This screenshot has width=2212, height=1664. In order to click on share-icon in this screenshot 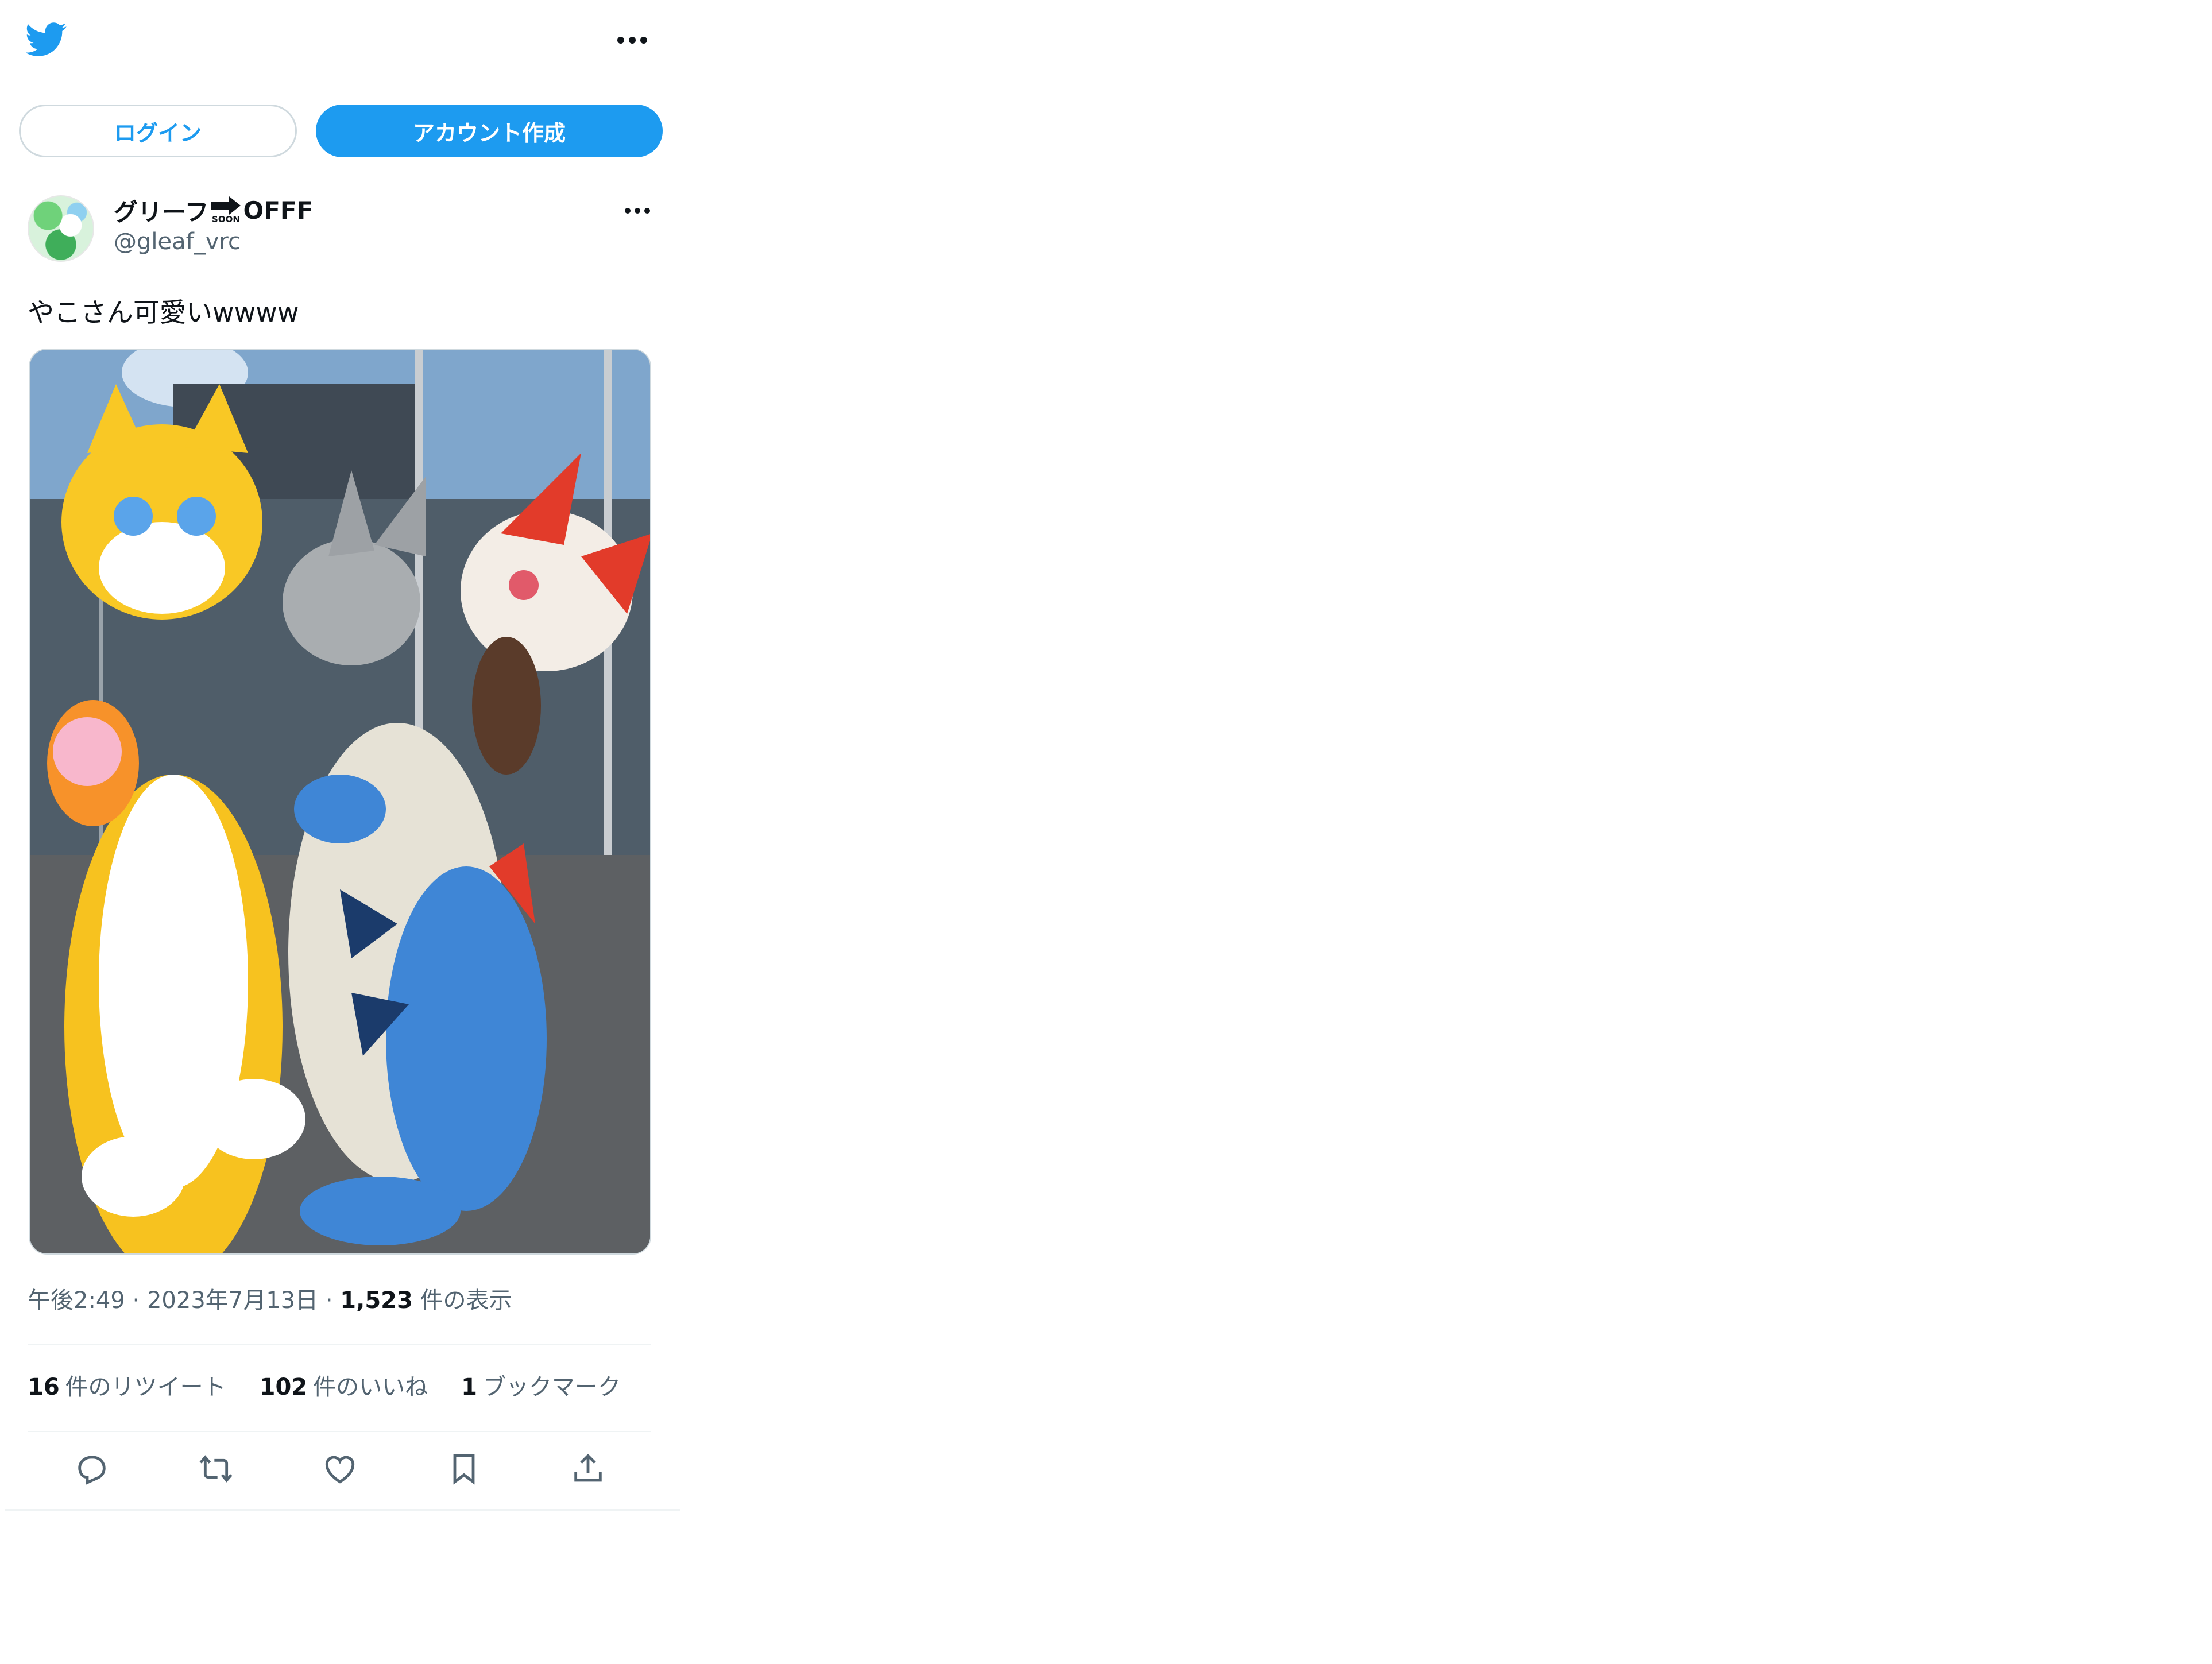, I will do `click(588, 1468)`.